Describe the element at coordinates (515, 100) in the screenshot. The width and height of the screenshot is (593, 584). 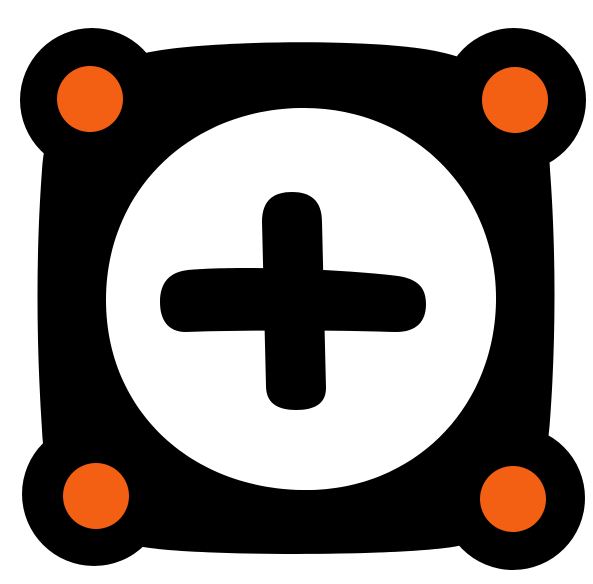
I see `orange-dot-top-right` at that location.